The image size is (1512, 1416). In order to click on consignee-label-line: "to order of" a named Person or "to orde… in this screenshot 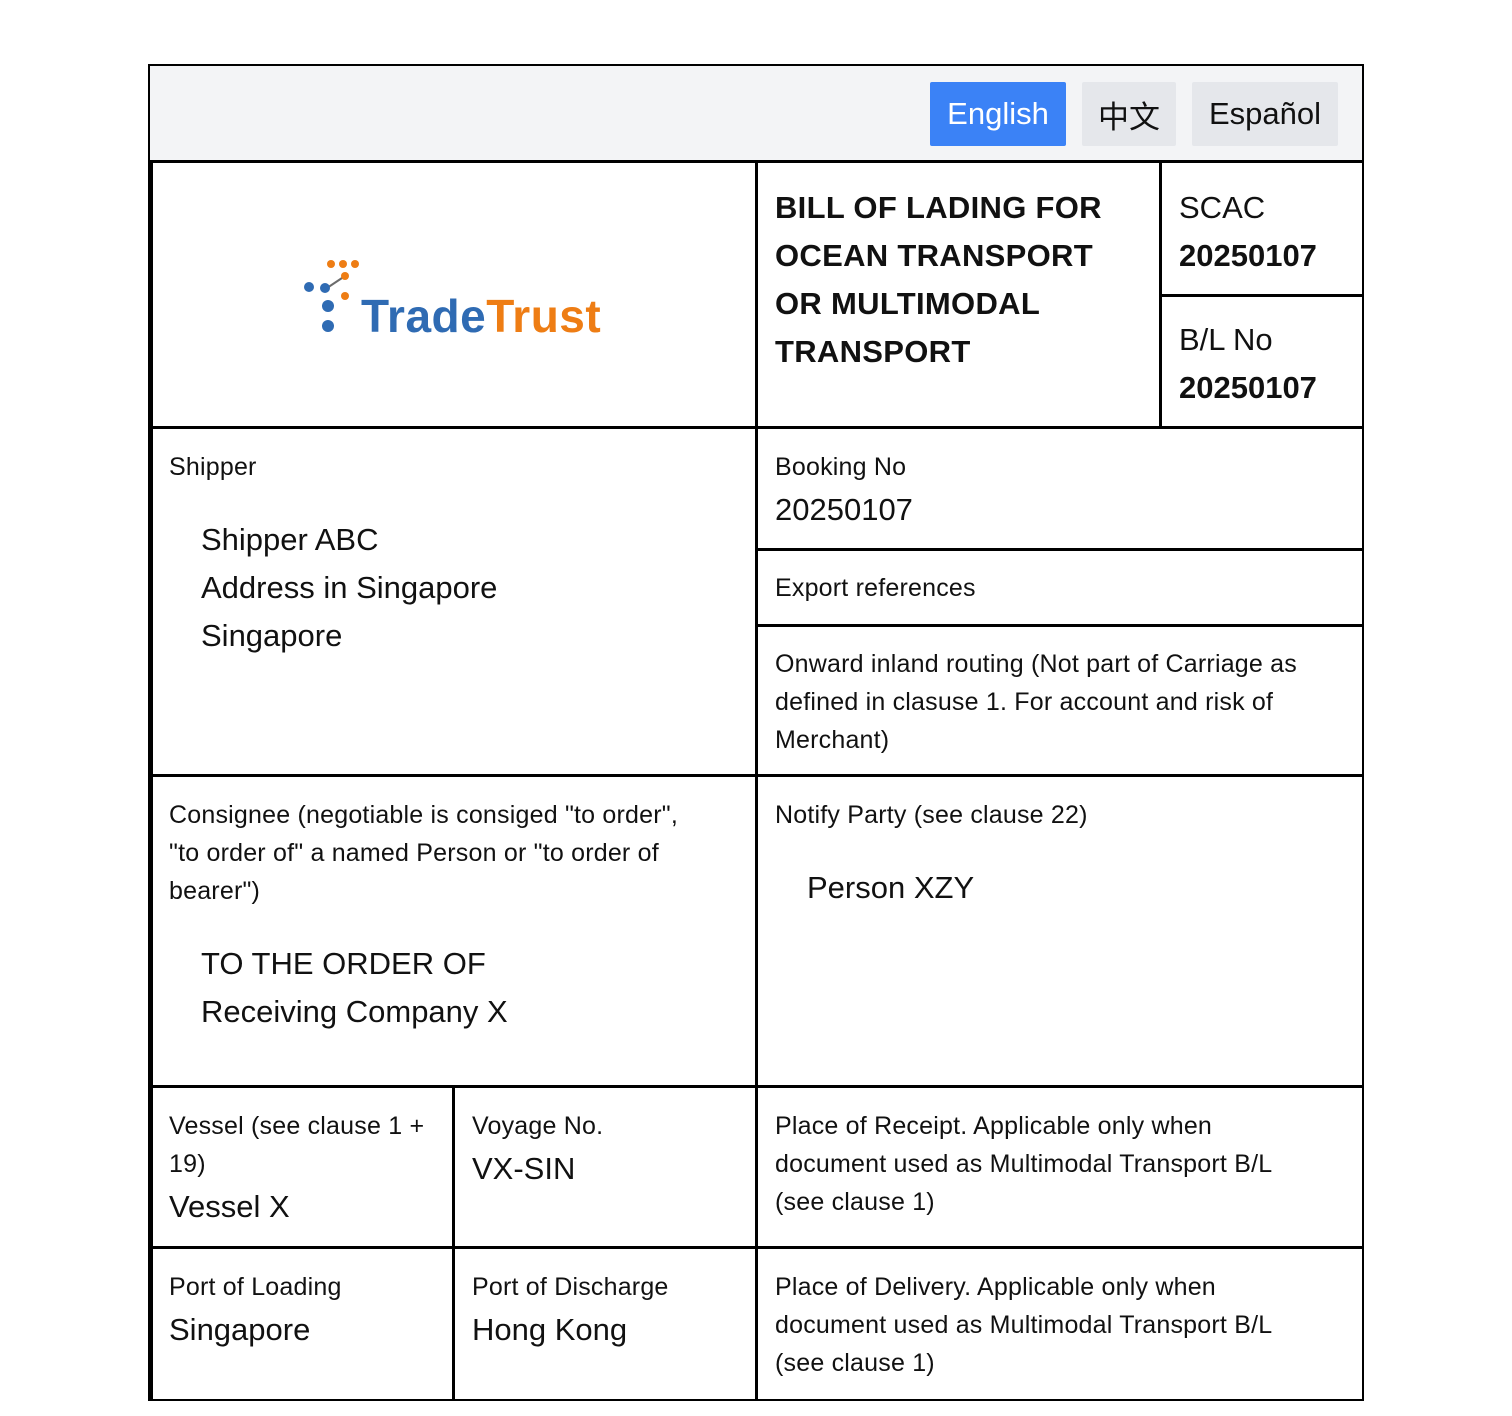, I will do `click(414, 853)`.